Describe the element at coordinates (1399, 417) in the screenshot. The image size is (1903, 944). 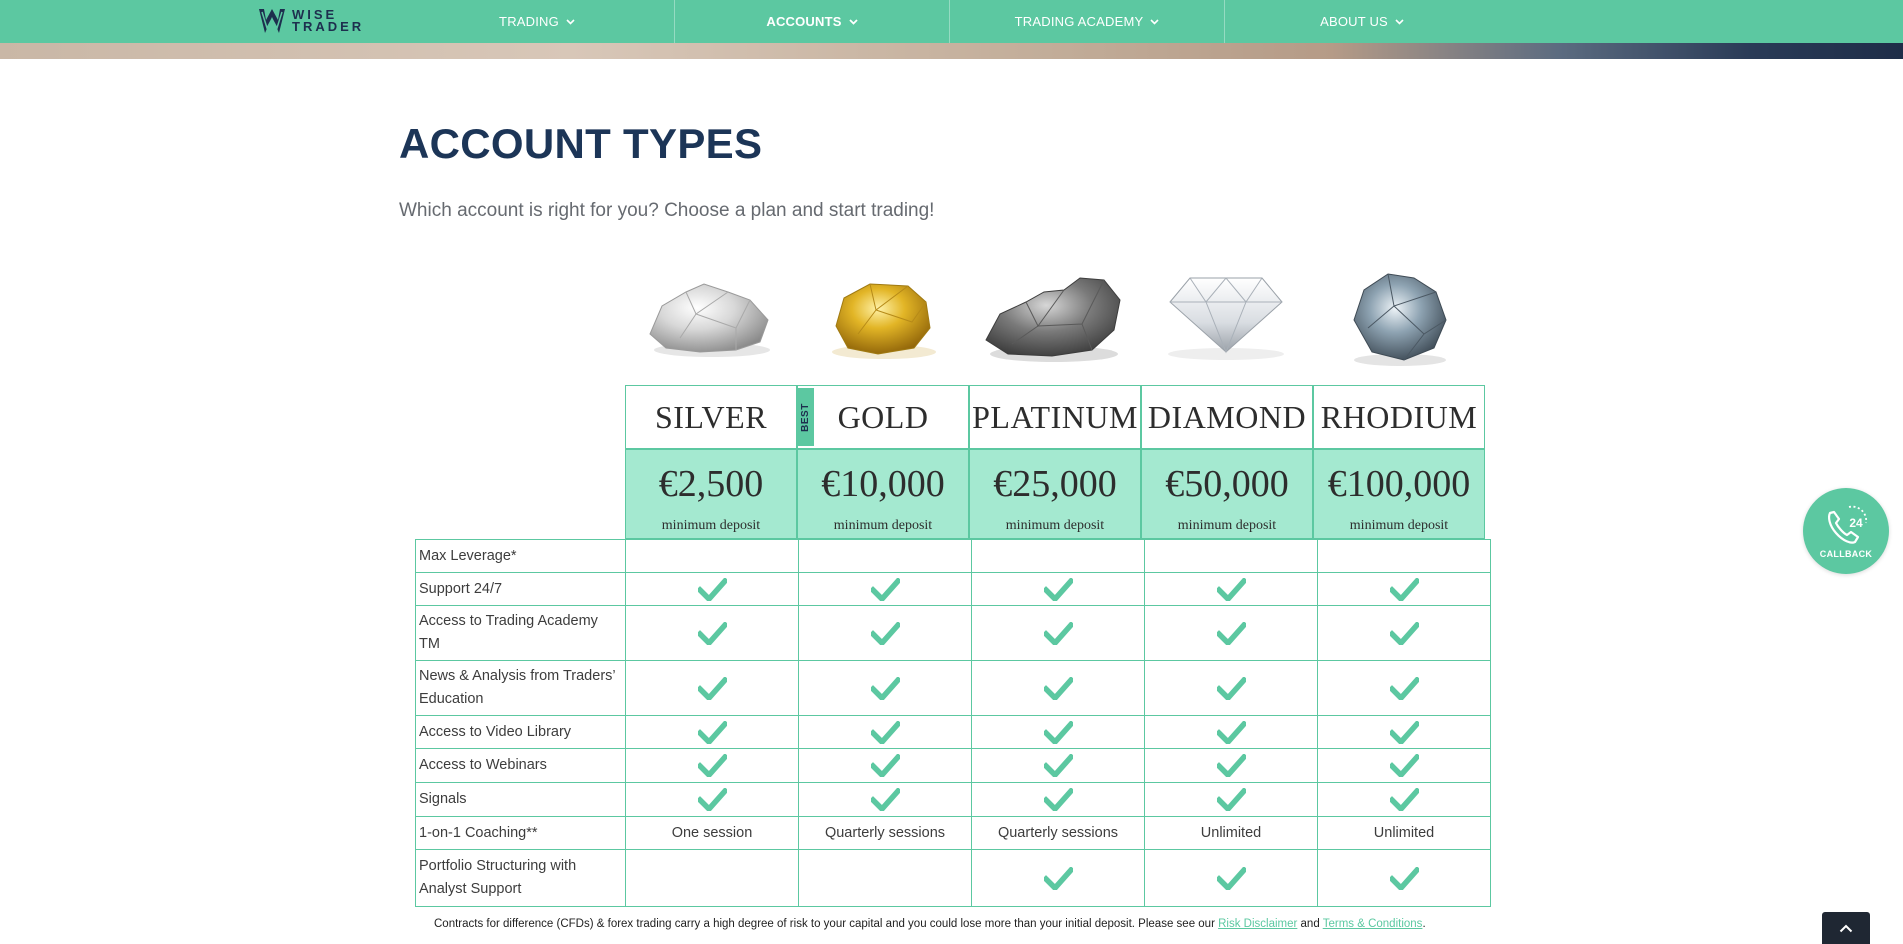
I see `plan-name-rhodium: RHODIUM` at that location.